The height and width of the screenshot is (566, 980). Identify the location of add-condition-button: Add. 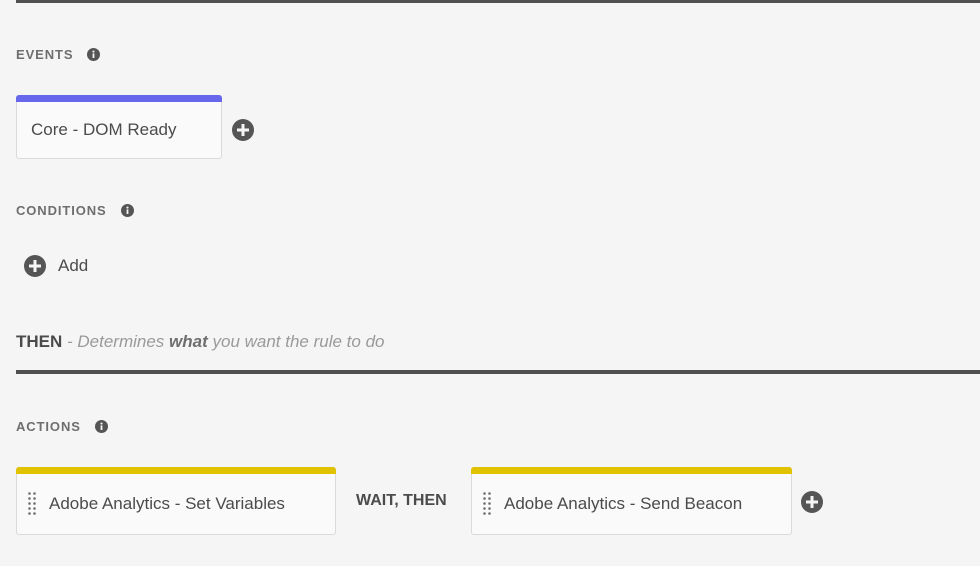
(56, 266).